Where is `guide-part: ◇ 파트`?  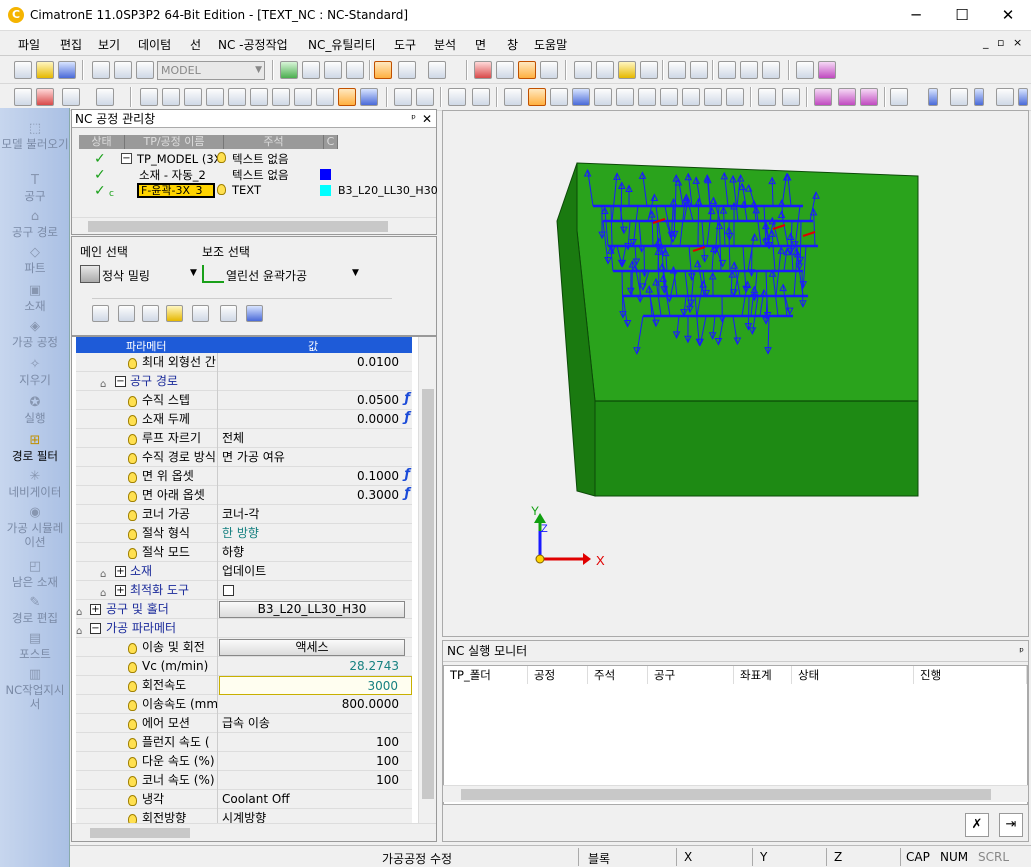 guide-part: ◇ 파트 is located at coordinates (35, 261).